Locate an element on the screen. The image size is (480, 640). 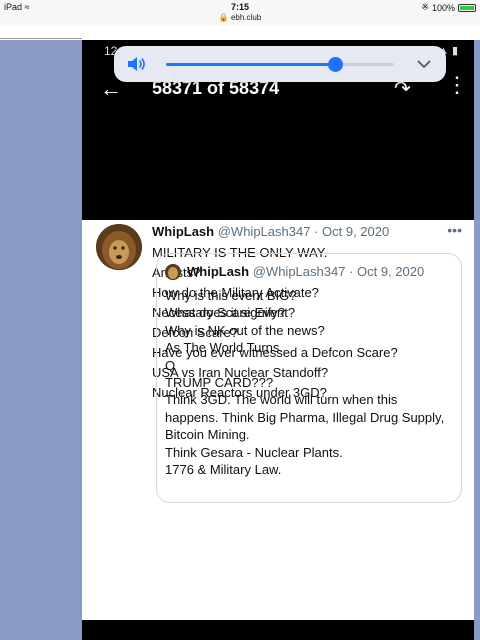
quoted-author-name: WhipLash is located at coordinates (218, 271).